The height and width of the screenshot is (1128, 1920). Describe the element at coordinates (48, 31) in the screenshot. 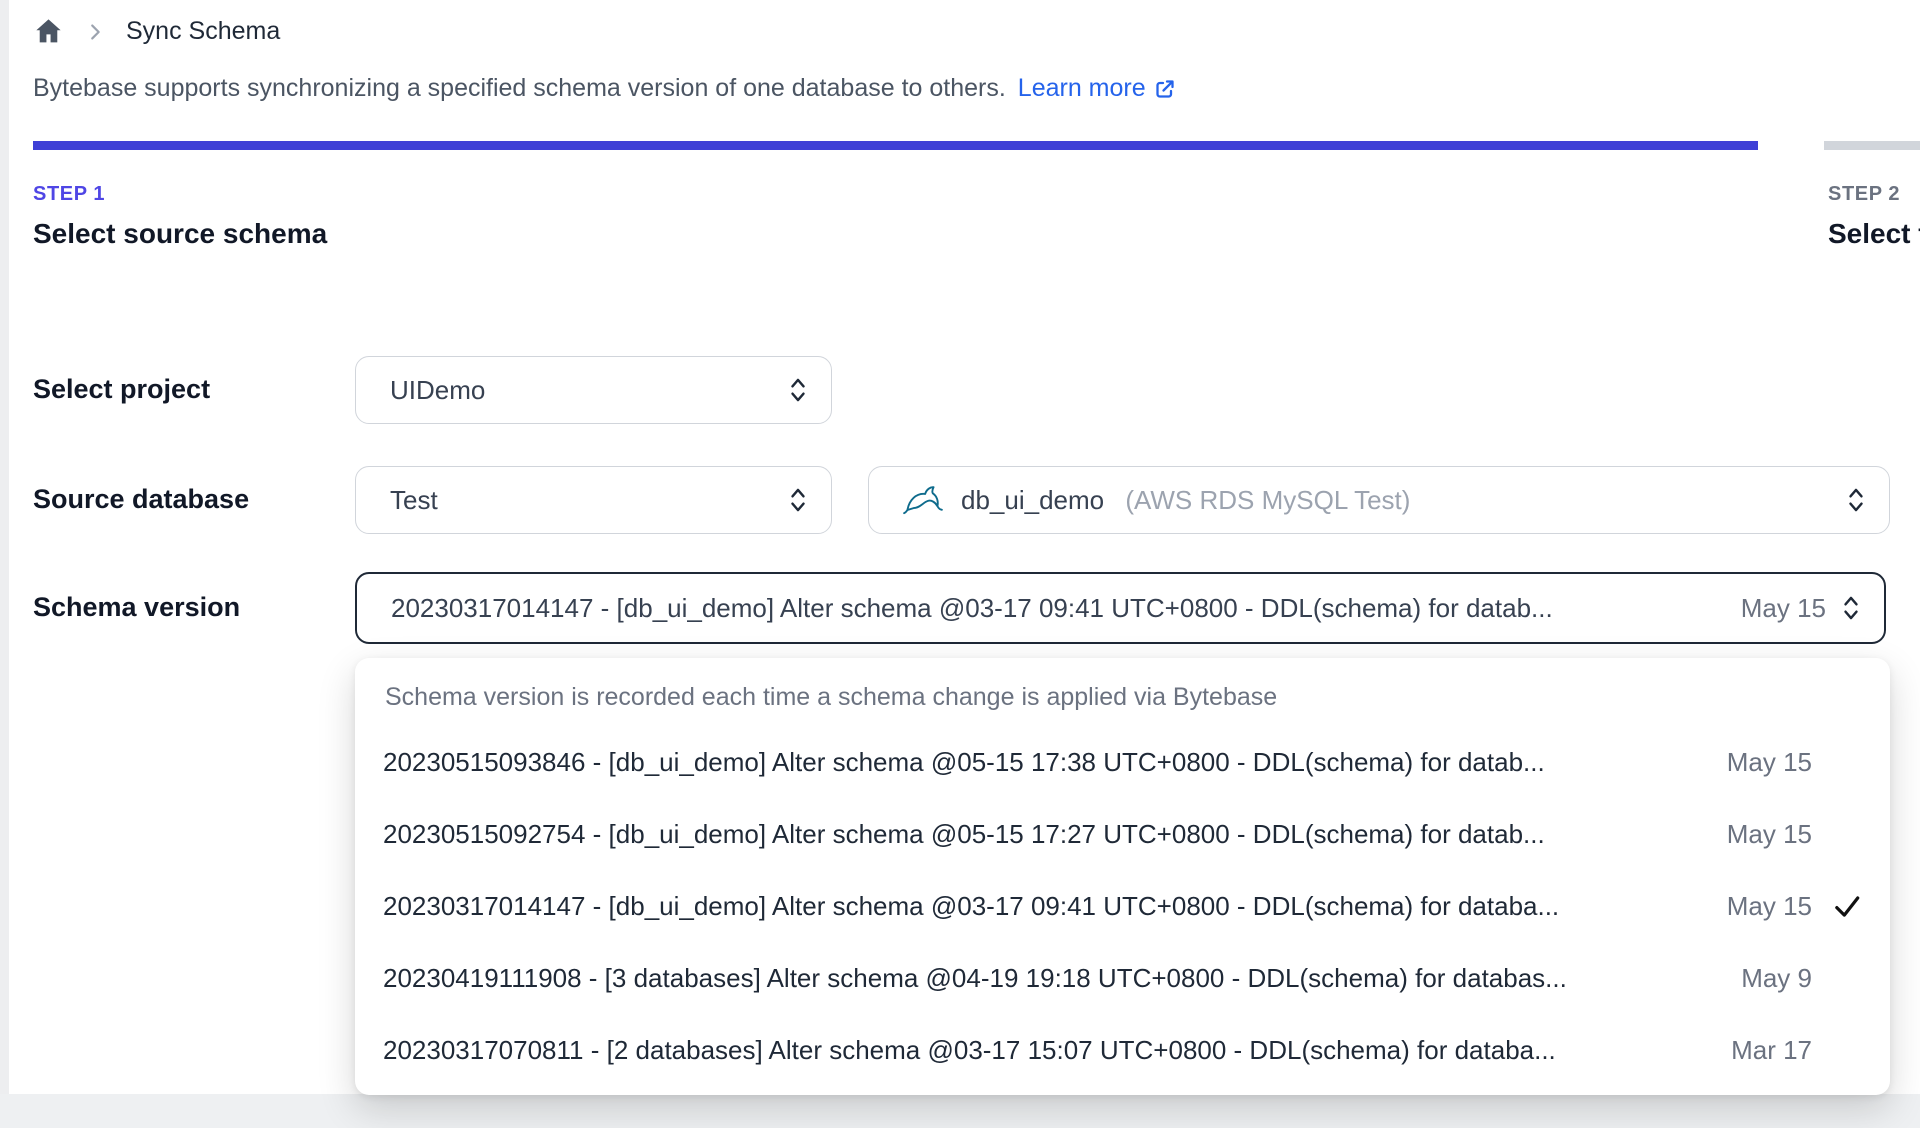

I see `home-icon` at that location.